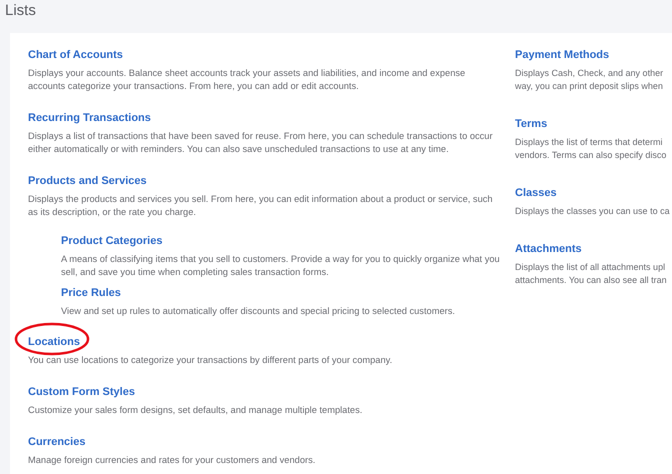  Describe the element at coordinates (536, 193) in the screenshot. I see `list-link: Classes` at that location.